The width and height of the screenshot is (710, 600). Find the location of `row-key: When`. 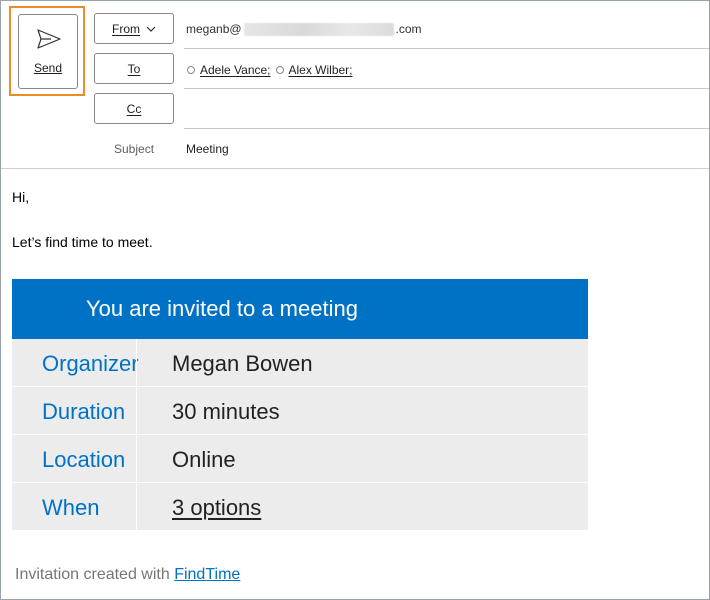

row-key: When is located at coordinates (71, 507).